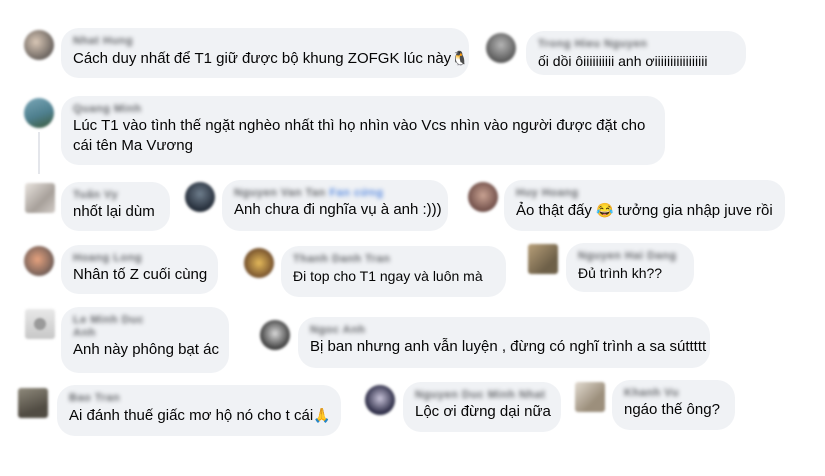 Image resolution: width=825 pixels, height=476 pixels. I want to click on comment-bubble: Khanh Vu ngáo thế ông?, so click(673, 405).